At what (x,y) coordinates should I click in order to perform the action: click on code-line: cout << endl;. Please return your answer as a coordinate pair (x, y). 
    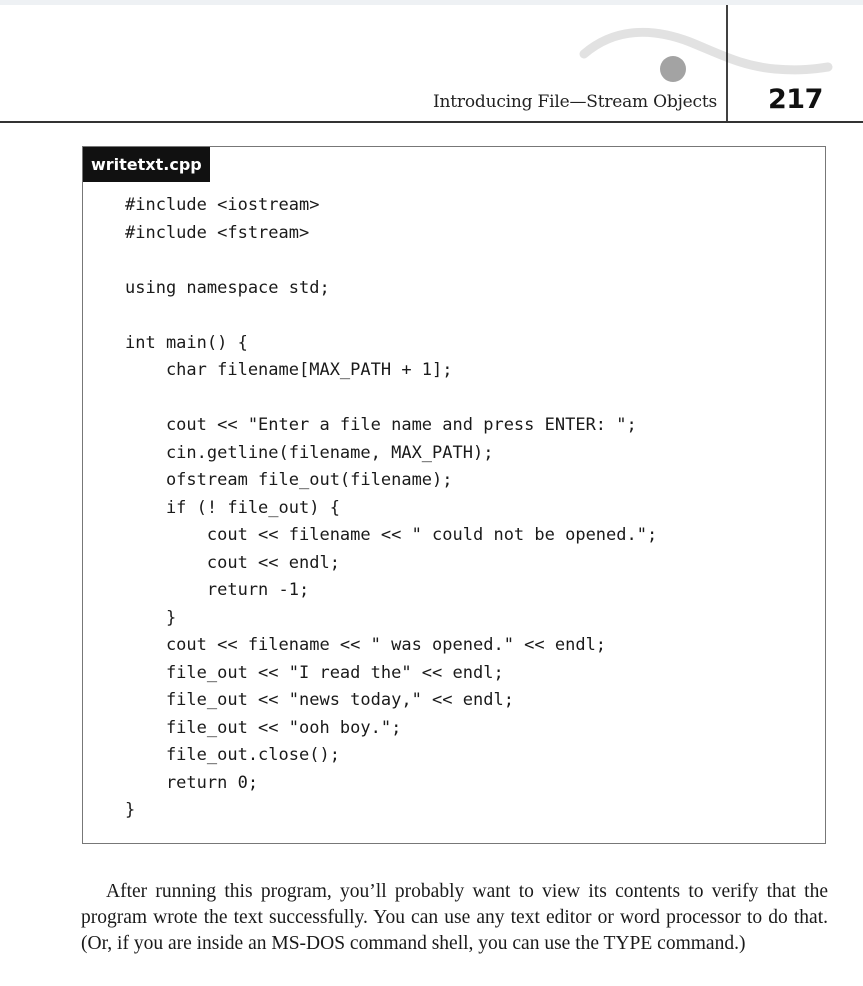
    Looking at the image, I should click on (232, 562).